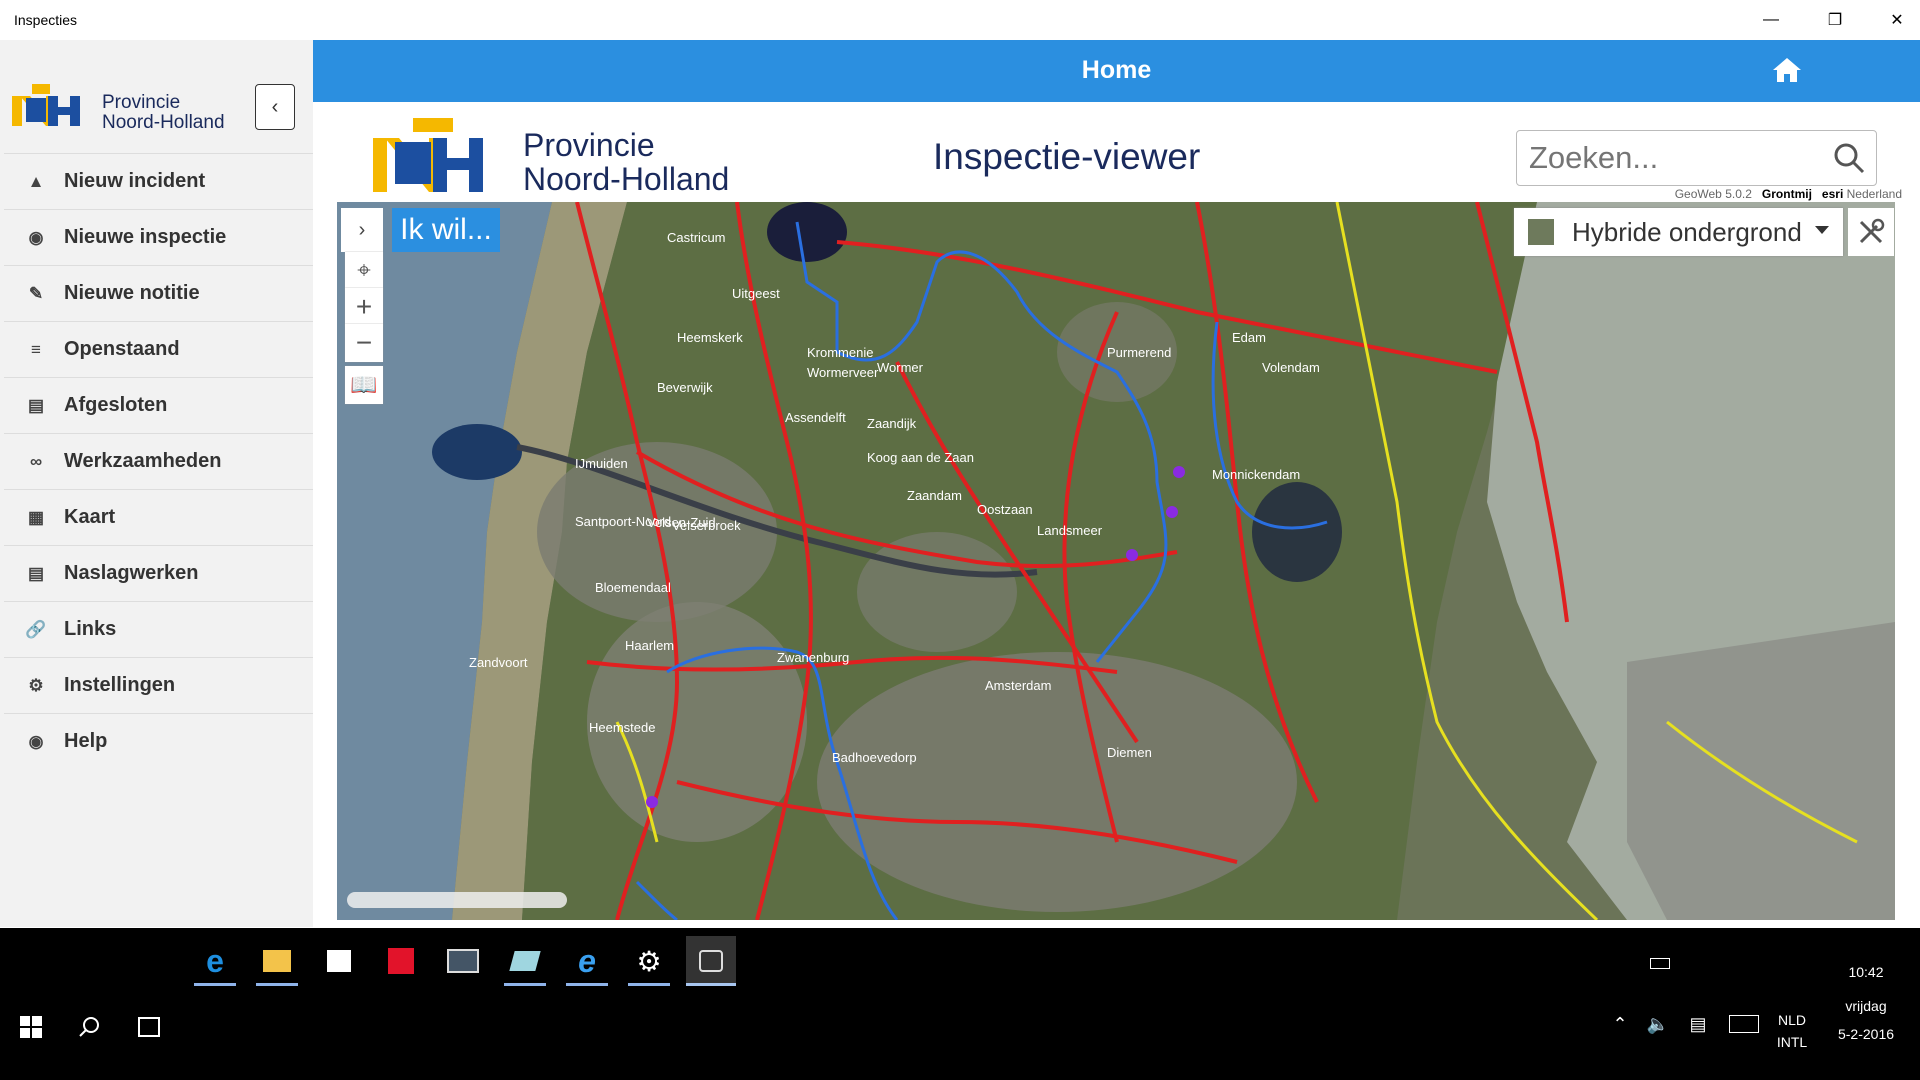 The width and height of the screenshot is (1920, 1080). I want to click on battery-status, so click(1660, 963).